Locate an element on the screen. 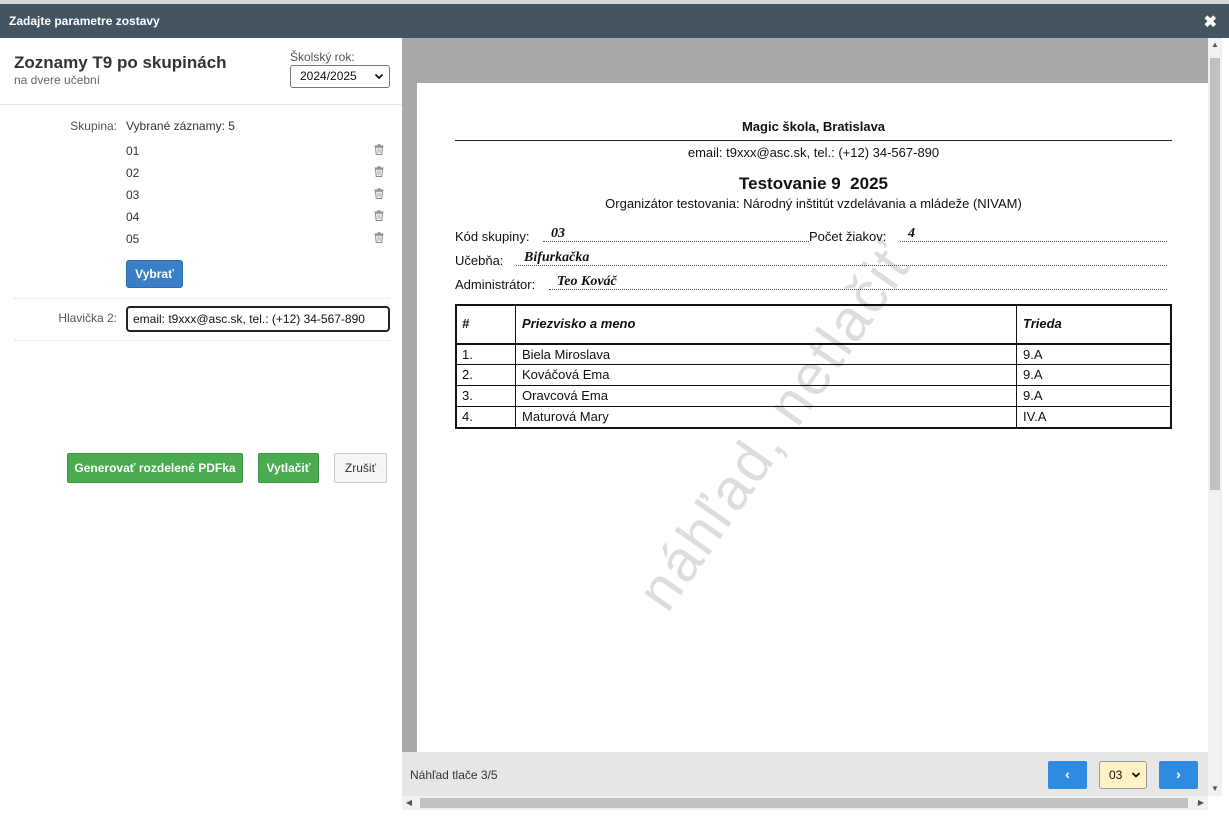 This screenshot has height=816, width=1229. table-cell: Biela Miroslava is located at coordinates (566, 354).